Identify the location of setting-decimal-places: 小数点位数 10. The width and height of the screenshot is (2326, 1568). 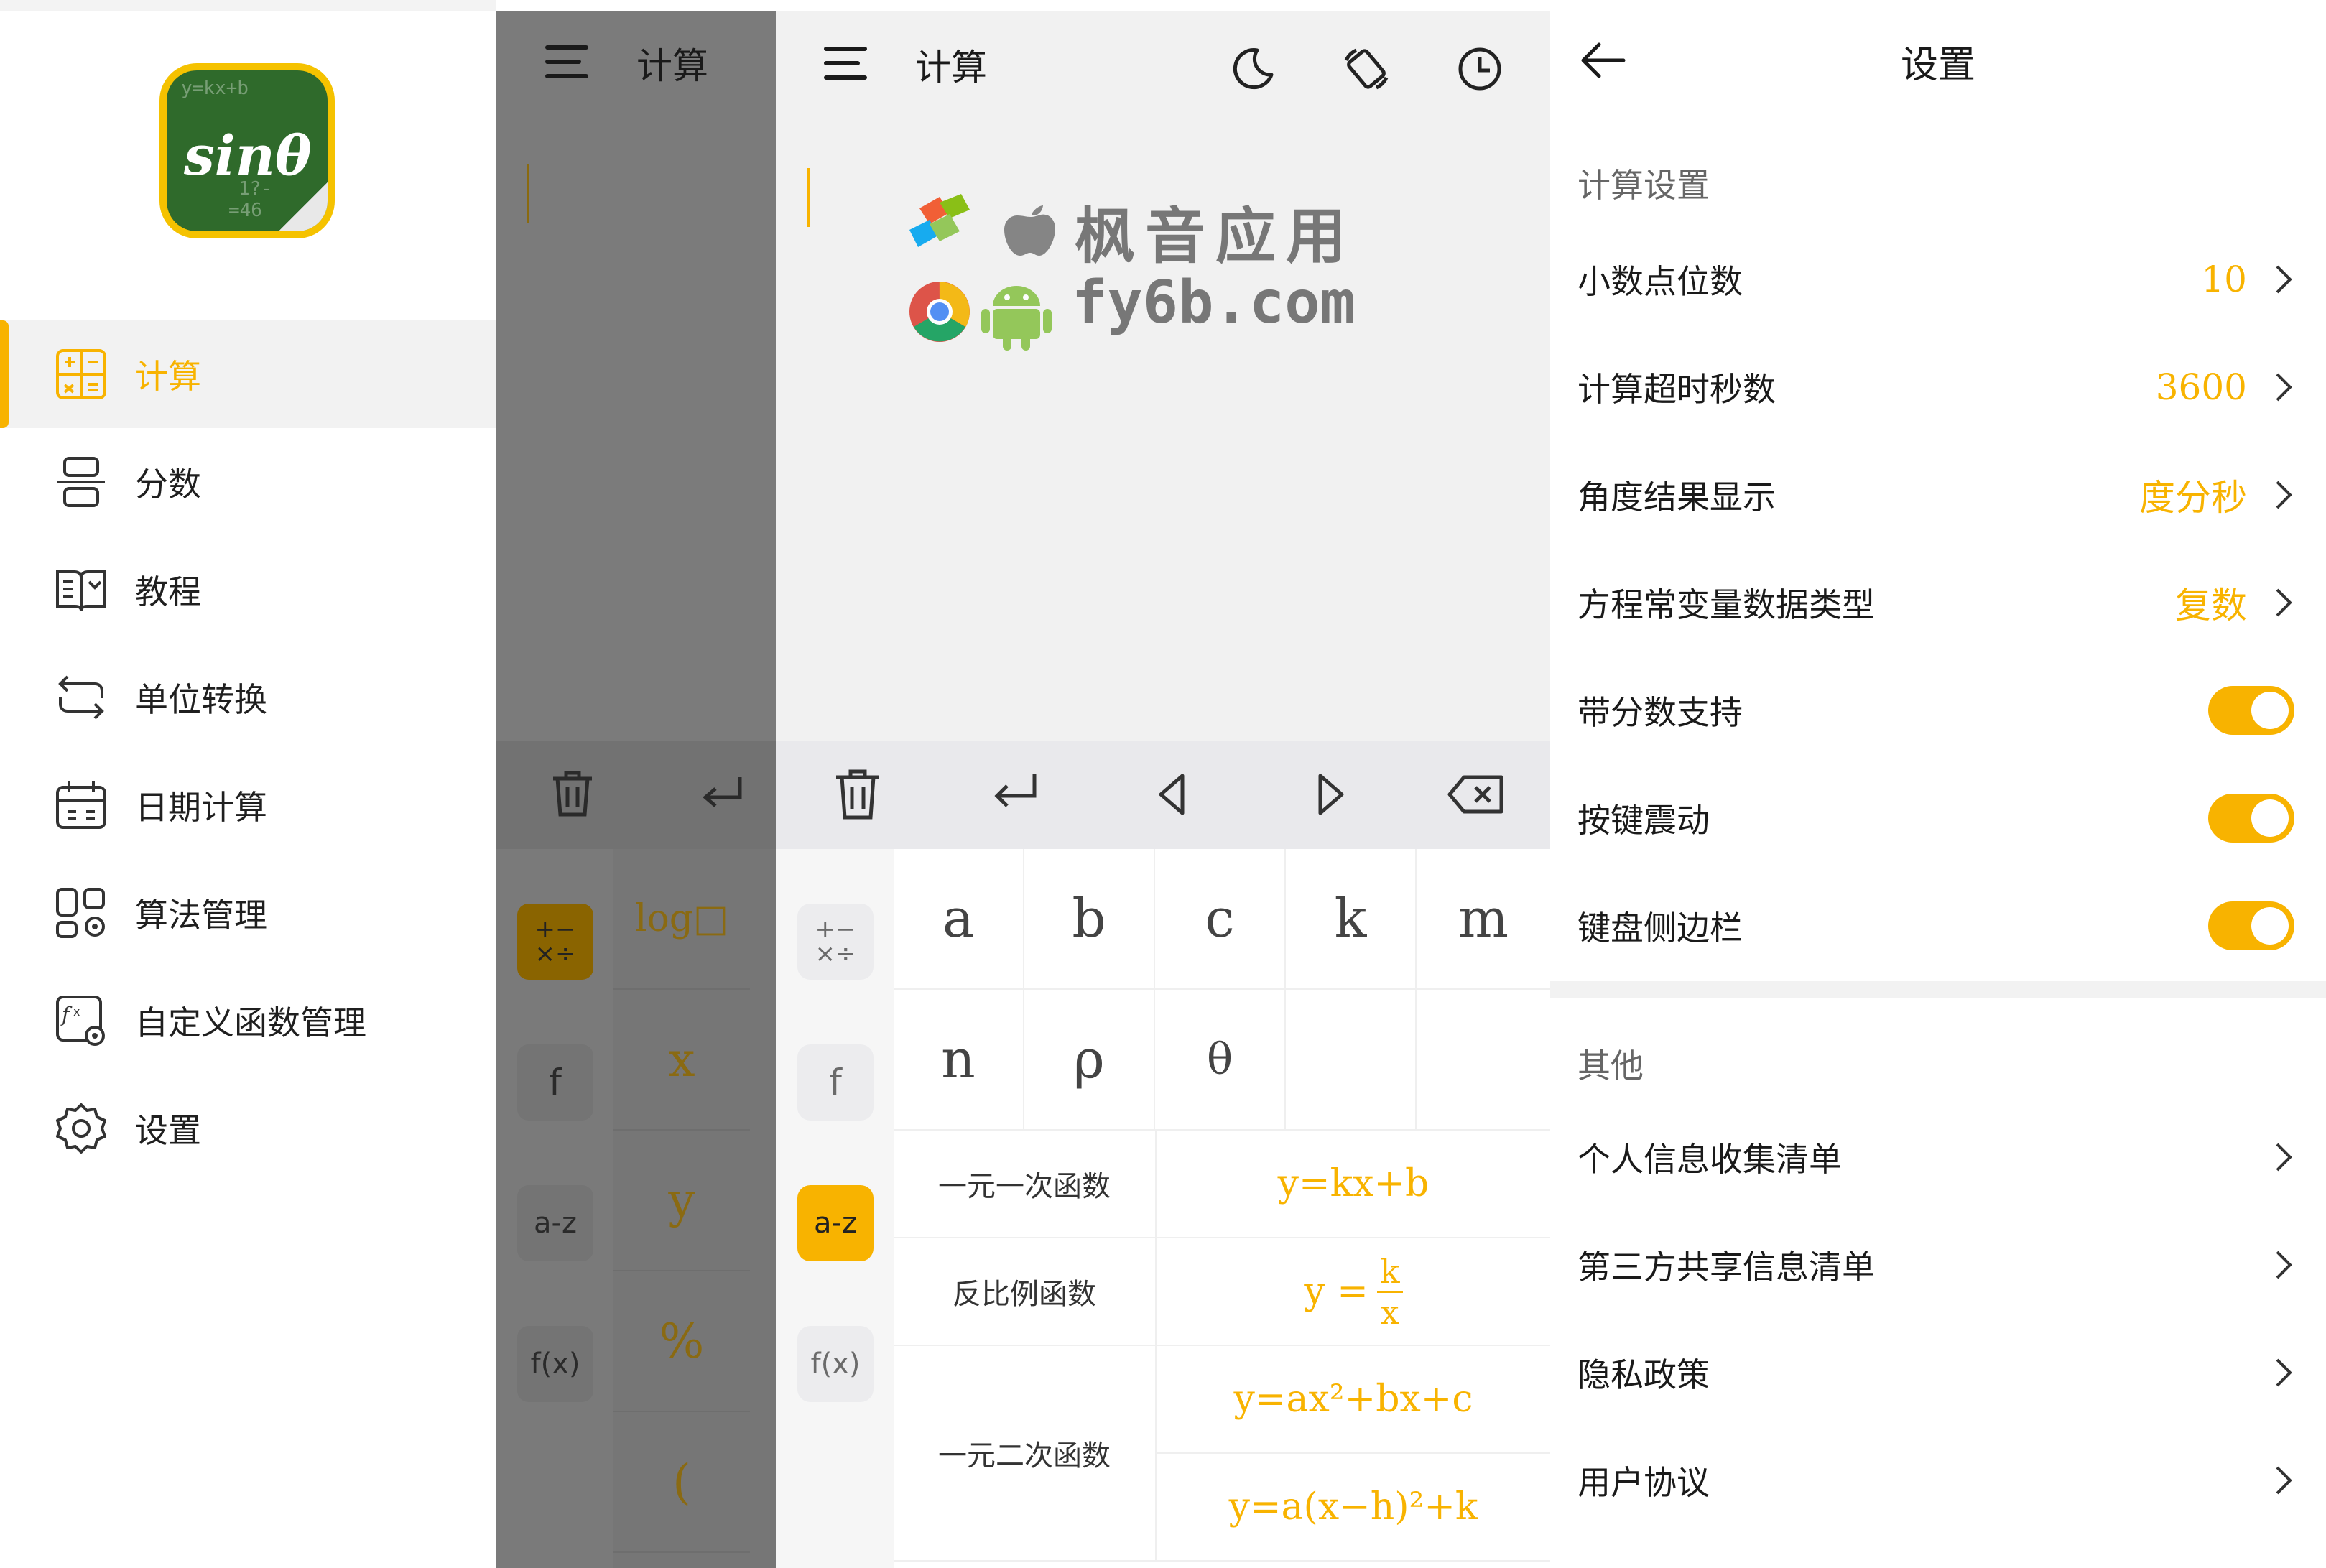
(1938, 279).